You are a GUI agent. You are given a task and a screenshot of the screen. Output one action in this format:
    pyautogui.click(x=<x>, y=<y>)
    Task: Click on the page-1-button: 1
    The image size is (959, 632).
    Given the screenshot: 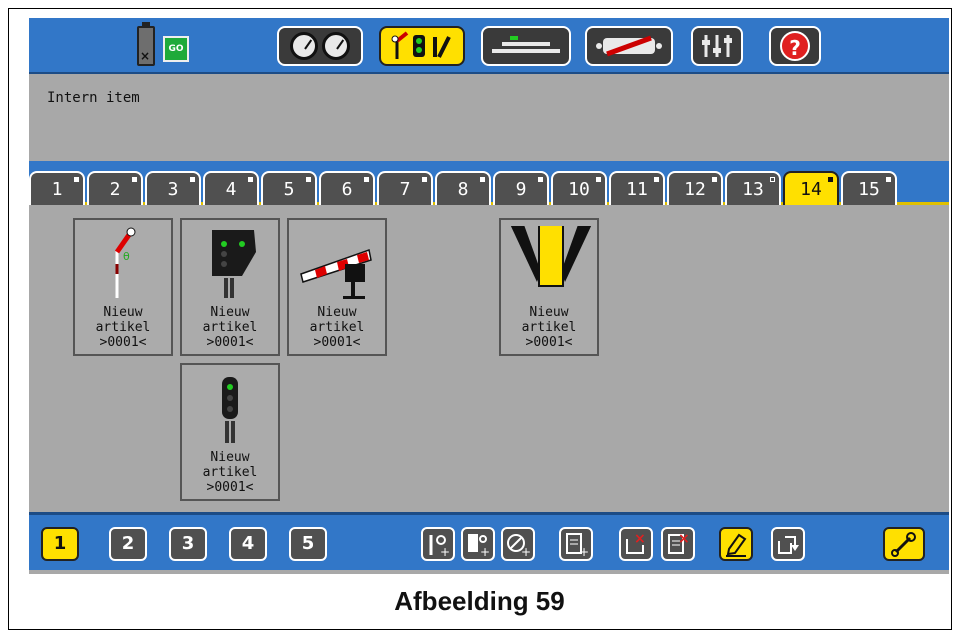 What is the action you would take?
    pyautogui.click(x=60, y=544)
    